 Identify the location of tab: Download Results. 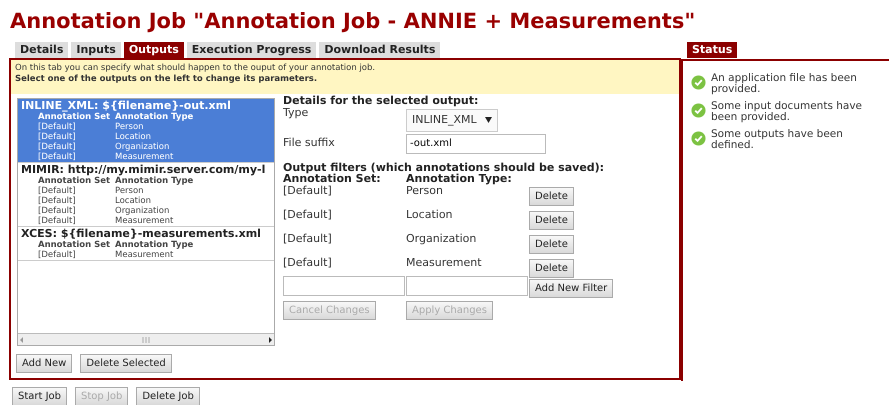
(379, 50).